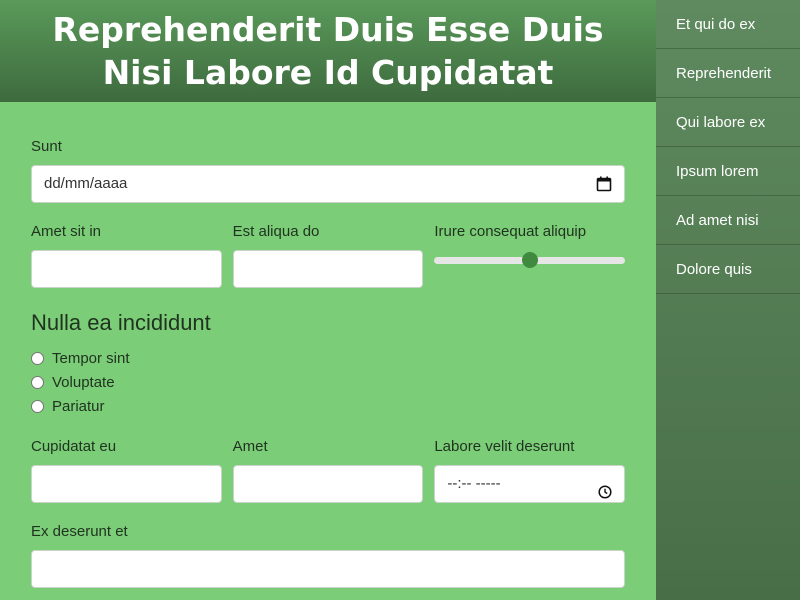  I want to click on date-field-group: Sunt dd/mm/aaaa, so click(328, 170).